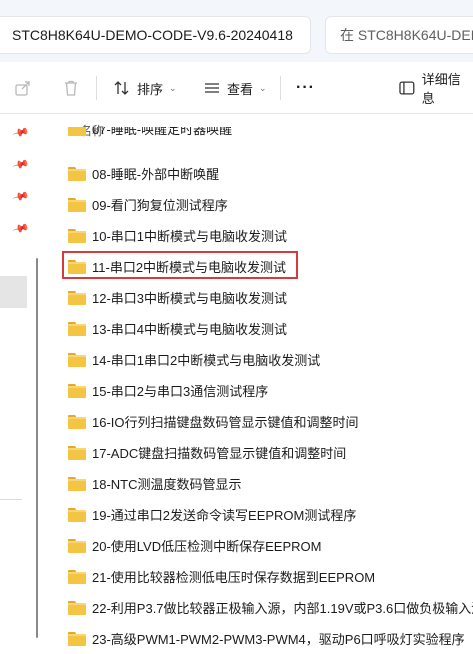 This screenshot has width=473, height=654. I want to click on sort-button: 排序 ⌄, so click(145, 88).